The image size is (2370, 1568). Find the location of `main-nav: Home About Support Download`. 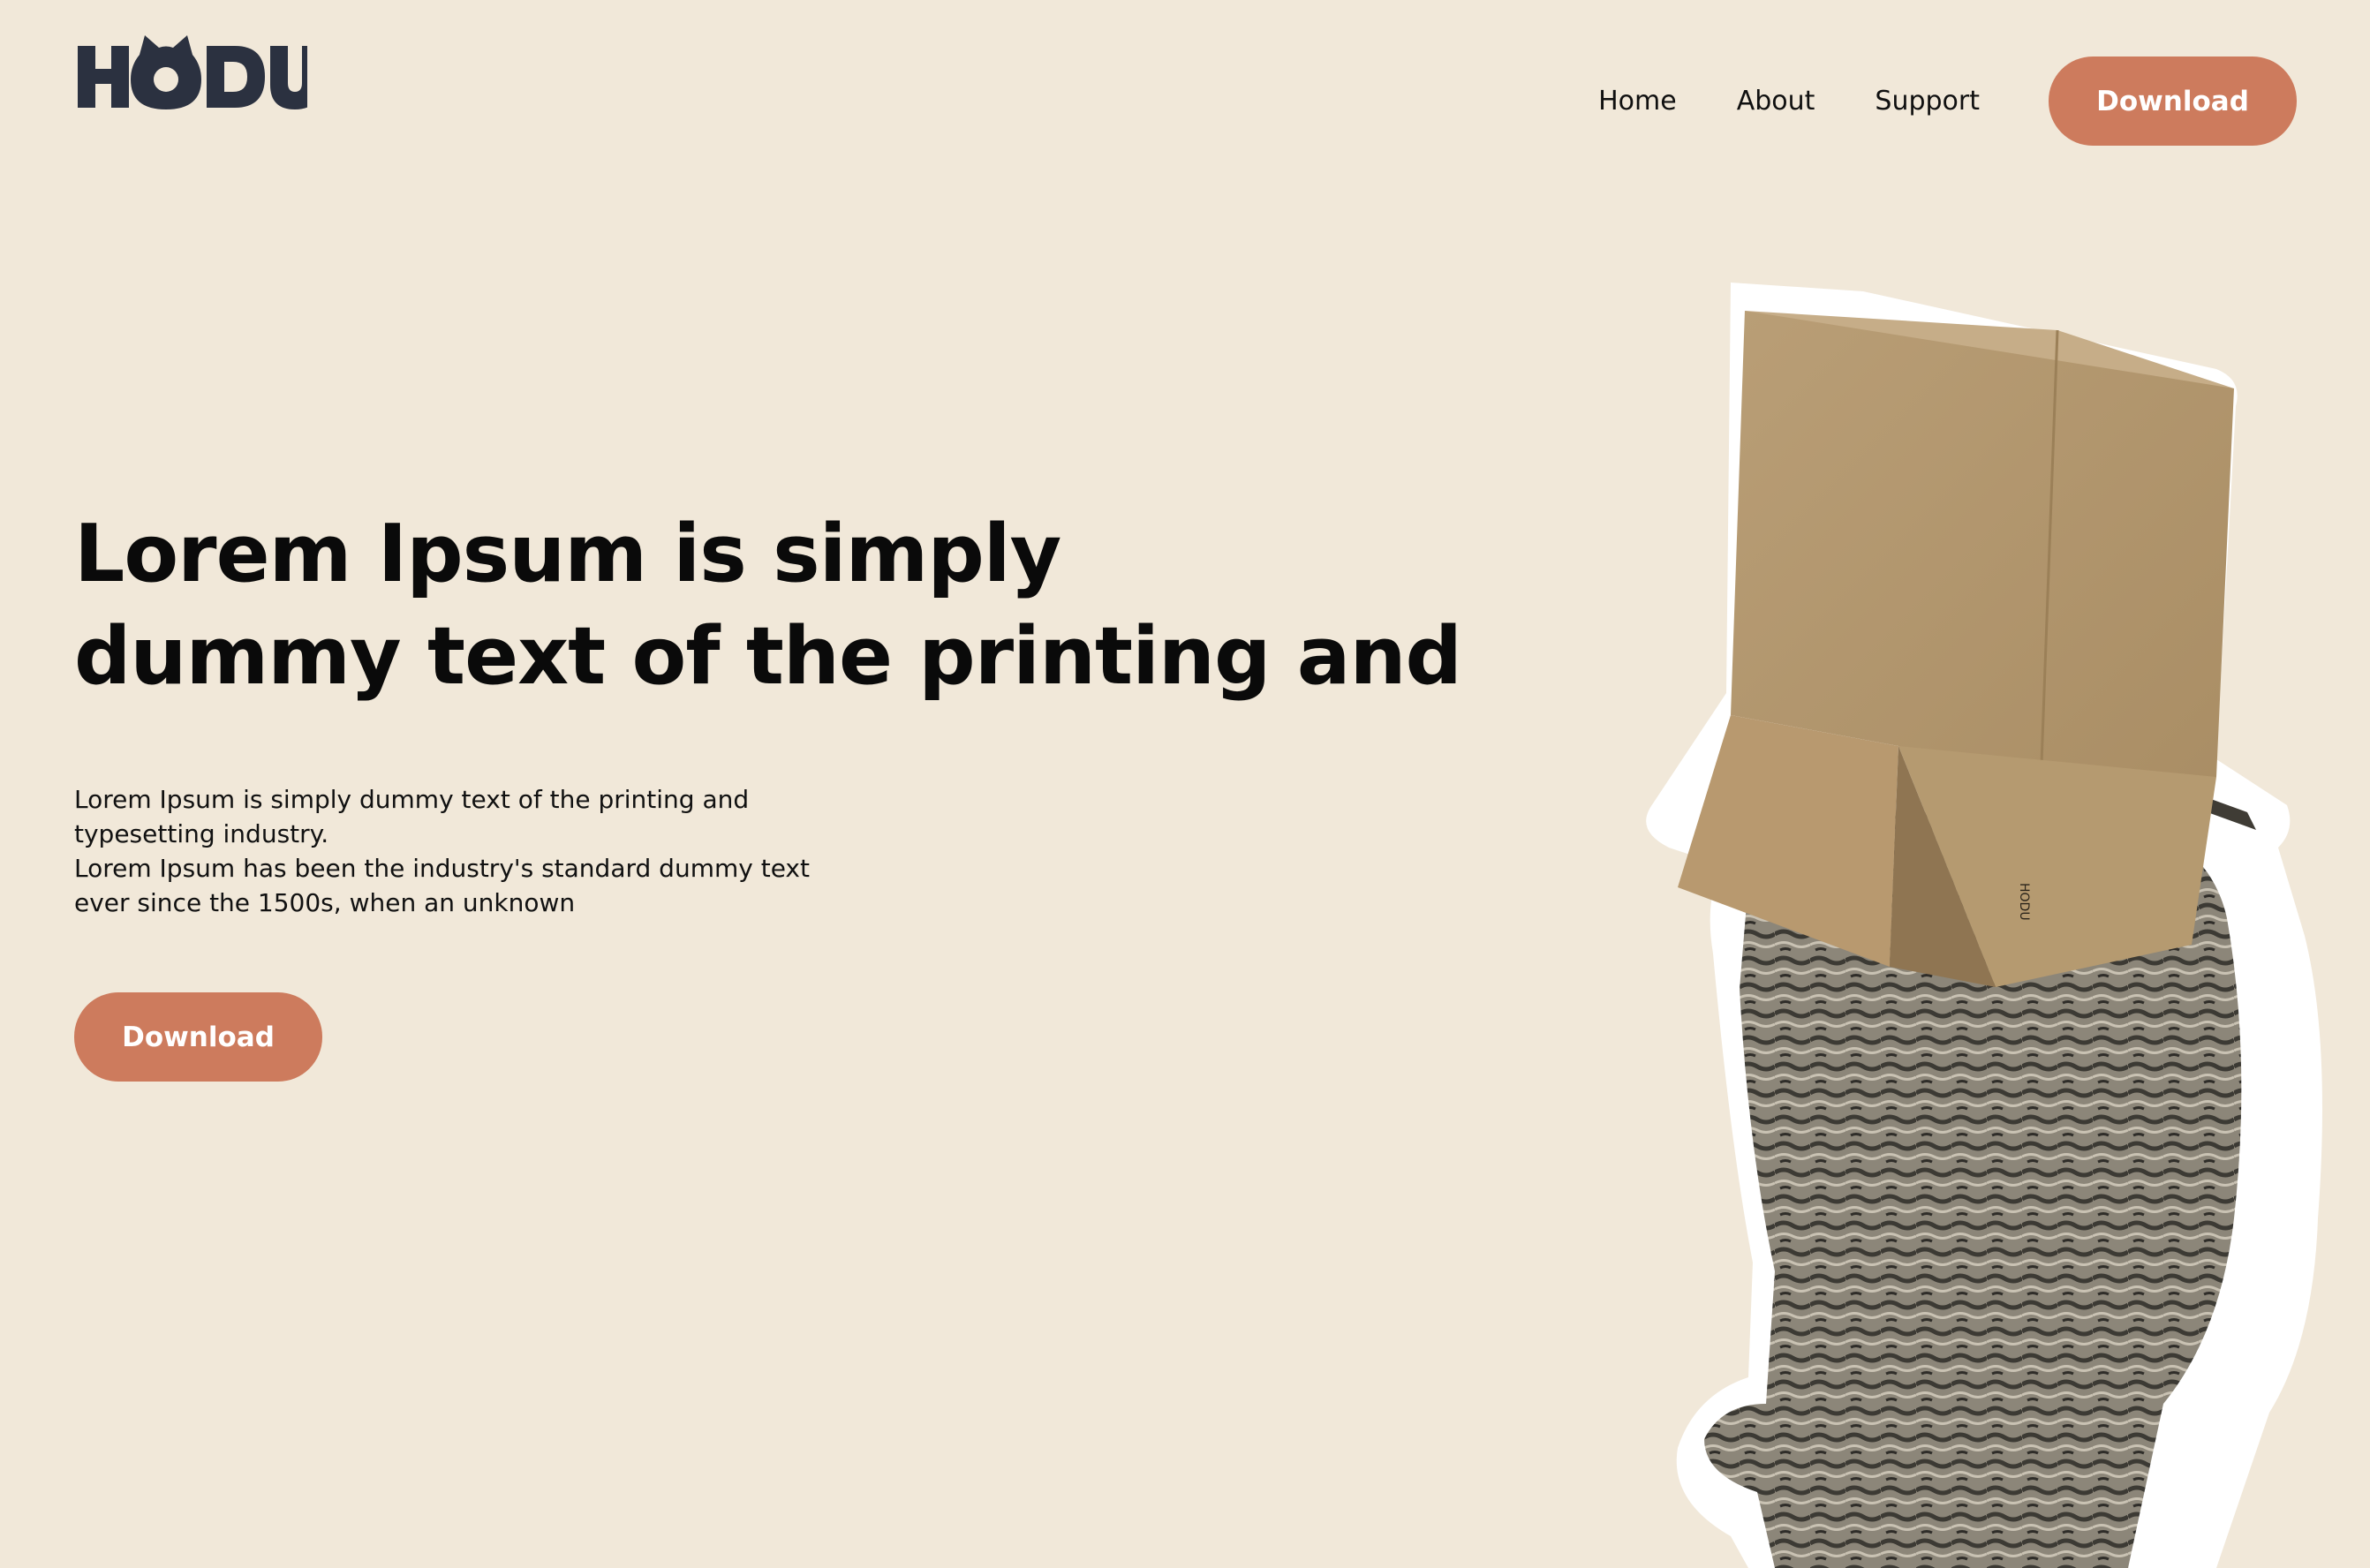

main-nav: Home About Support Download is located at coordinates (1947, 101).